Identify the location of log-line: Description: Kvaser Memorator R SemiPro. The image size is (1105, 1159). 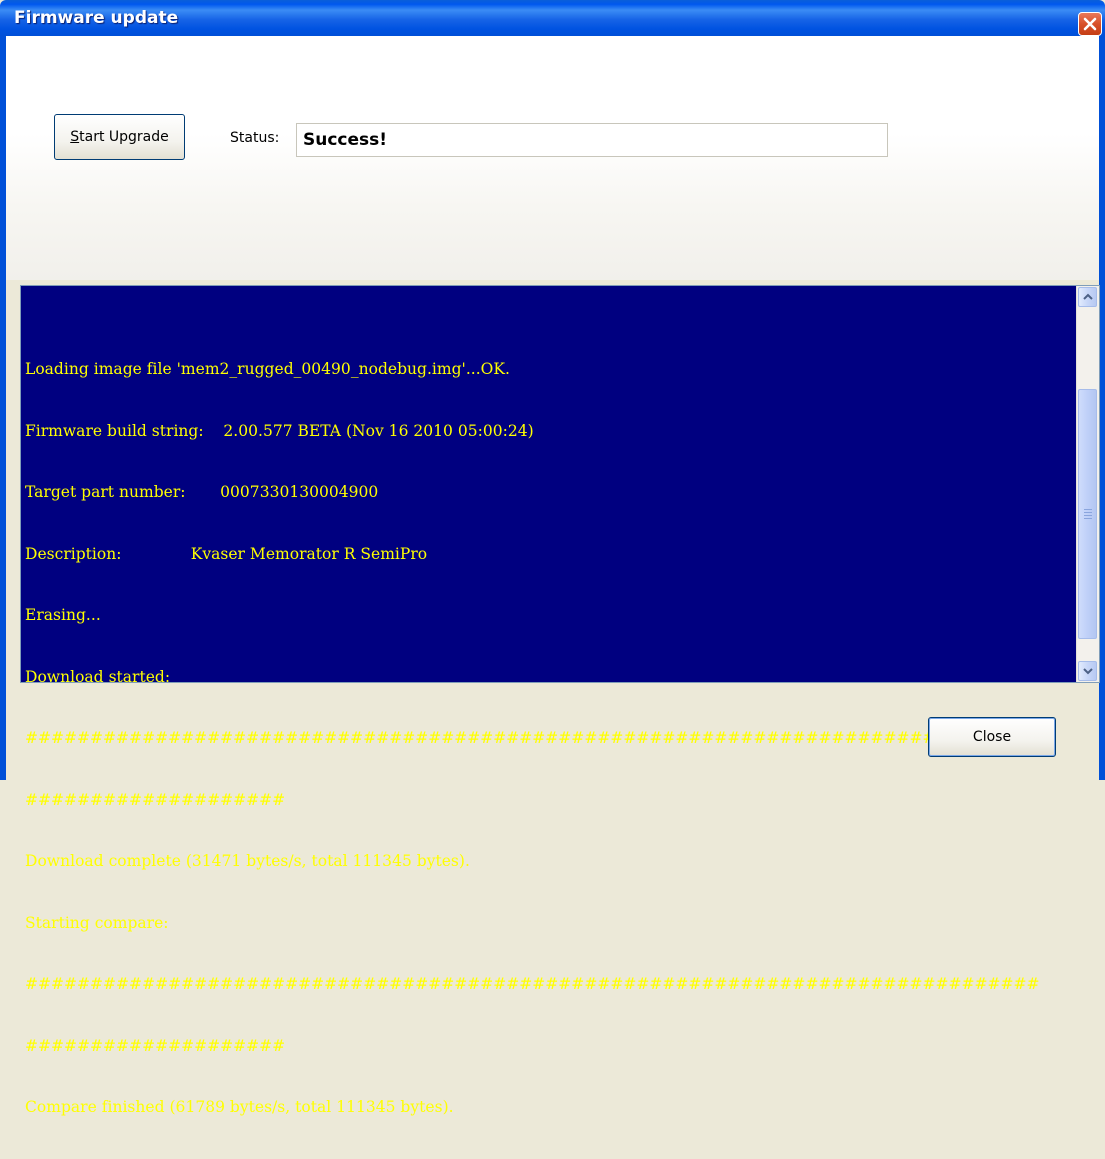
(226, 553).